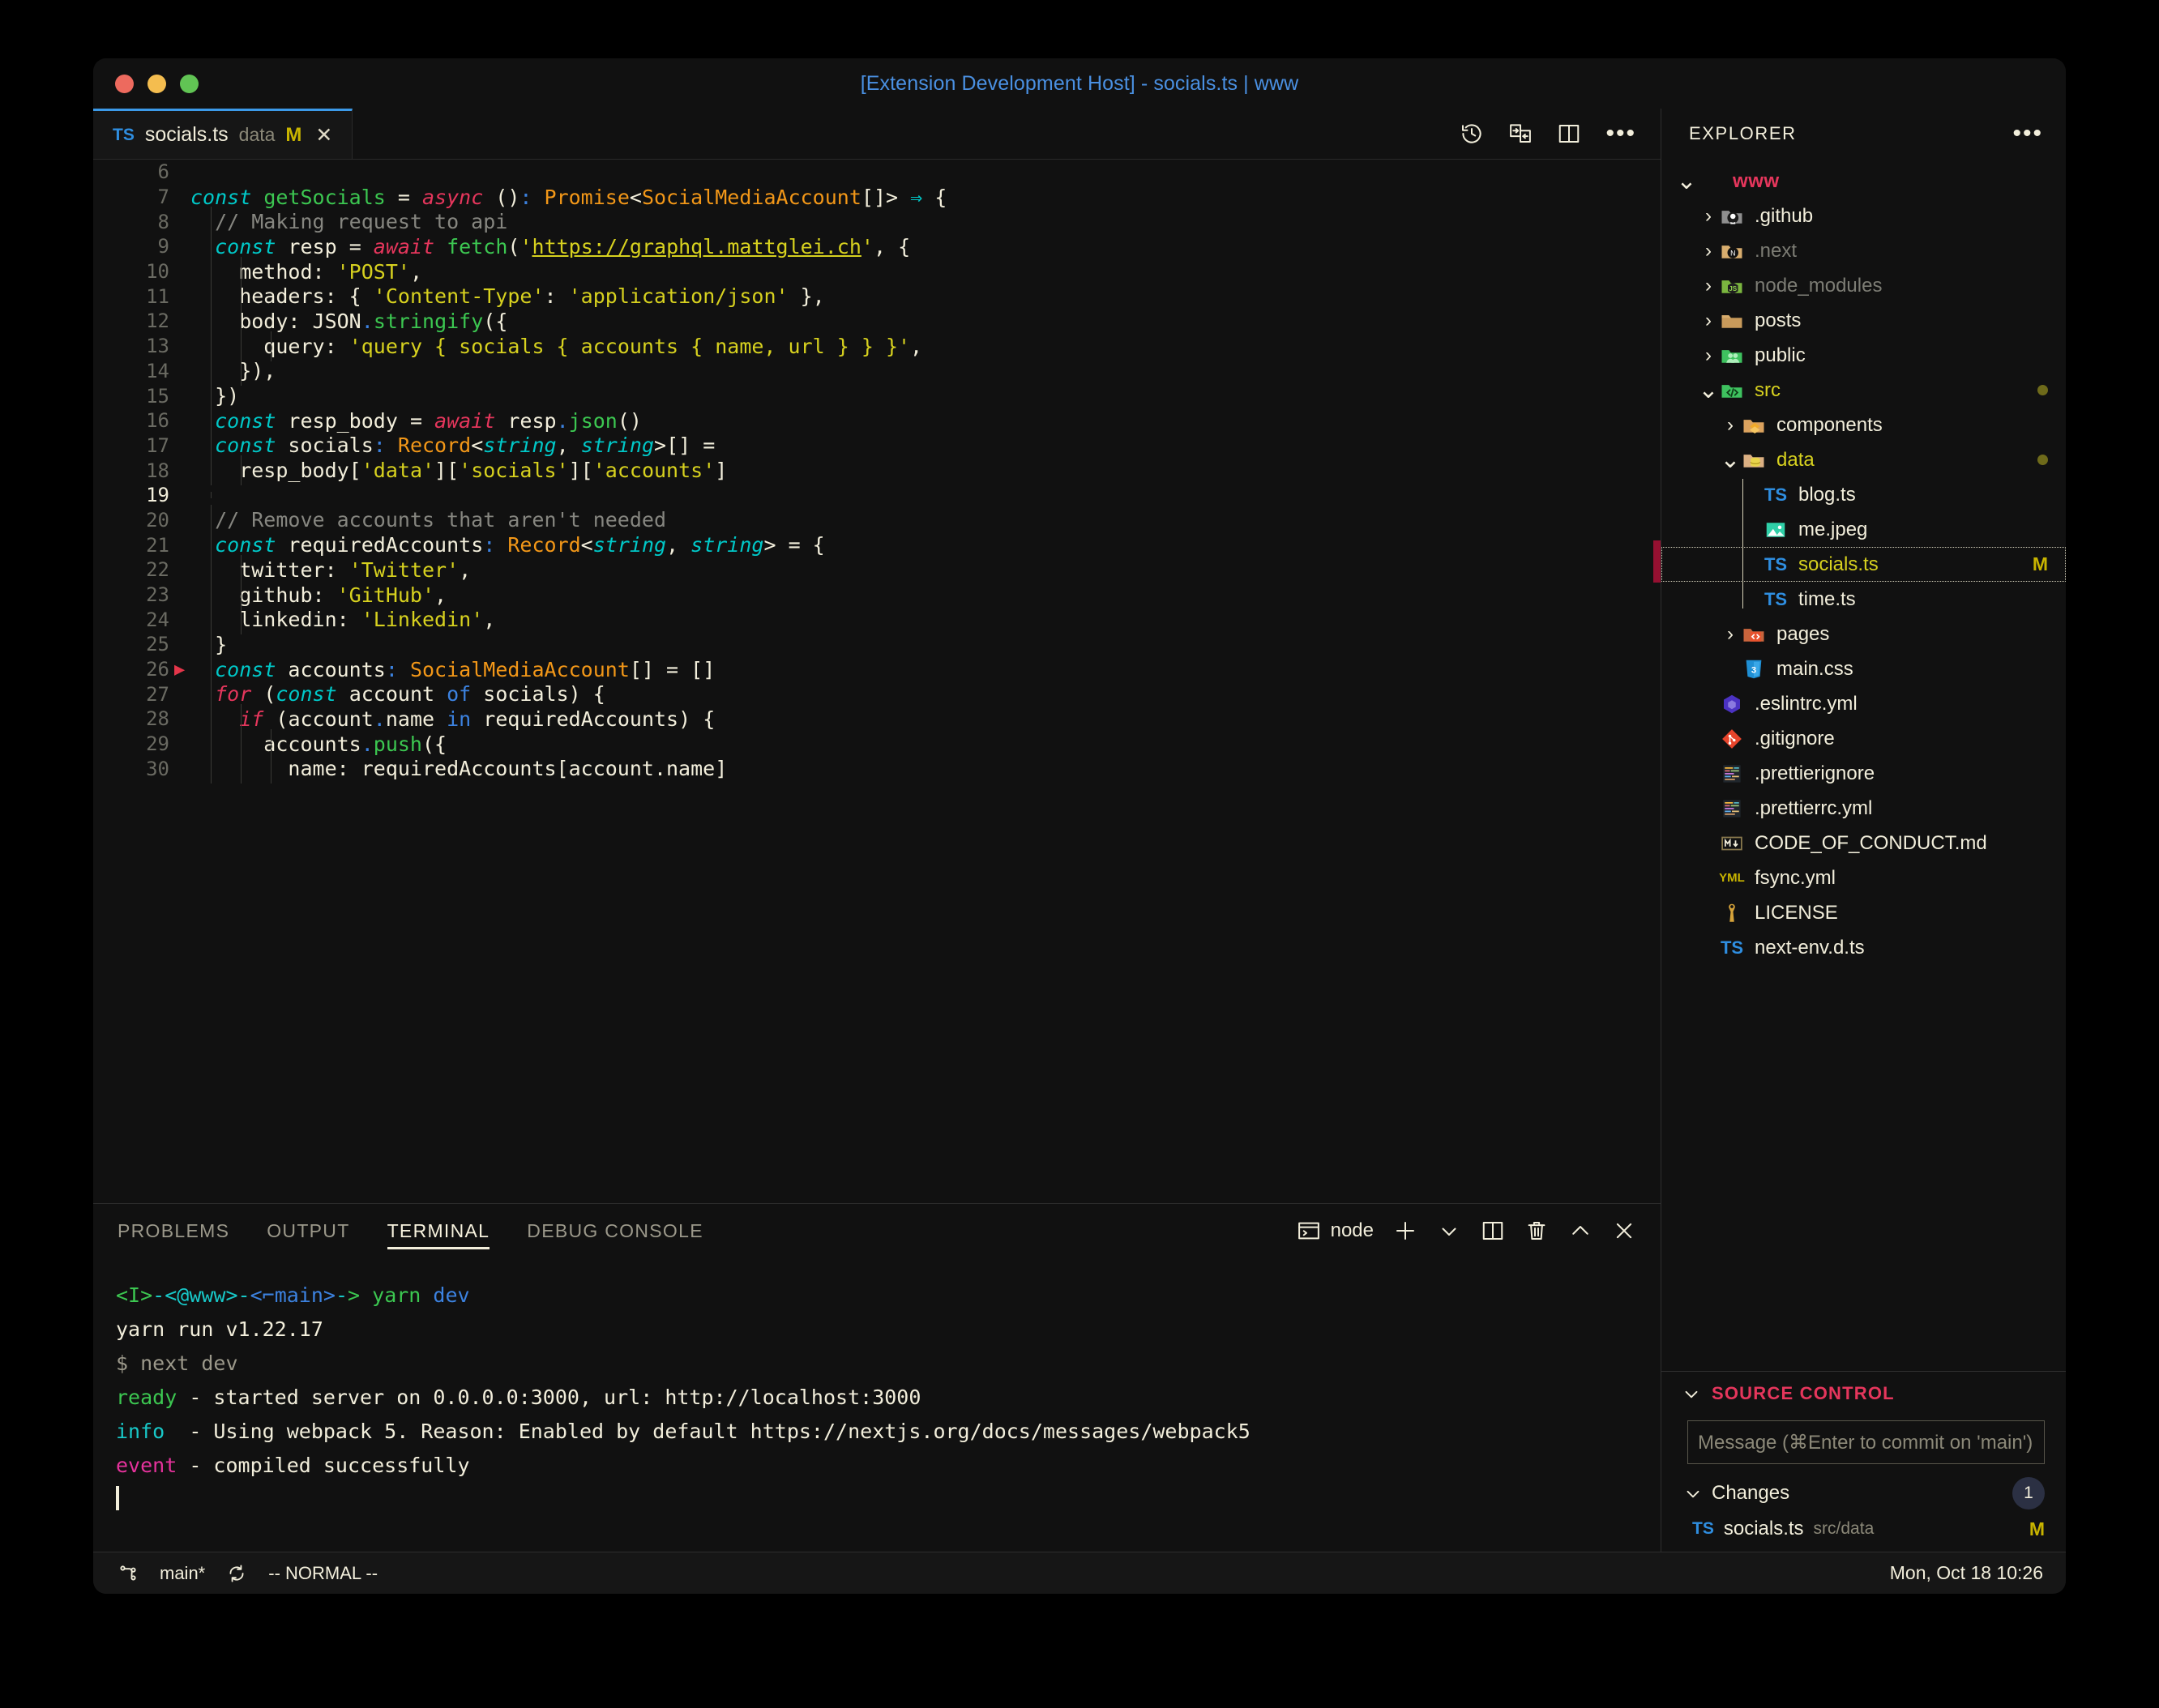 The image size is (2159, 1708). What do you see at coordinates (1863, 495) in the screenshot?
I see `tree-item-blog-ts: ›TSblog.ts` at bounding box center [1863, 495].